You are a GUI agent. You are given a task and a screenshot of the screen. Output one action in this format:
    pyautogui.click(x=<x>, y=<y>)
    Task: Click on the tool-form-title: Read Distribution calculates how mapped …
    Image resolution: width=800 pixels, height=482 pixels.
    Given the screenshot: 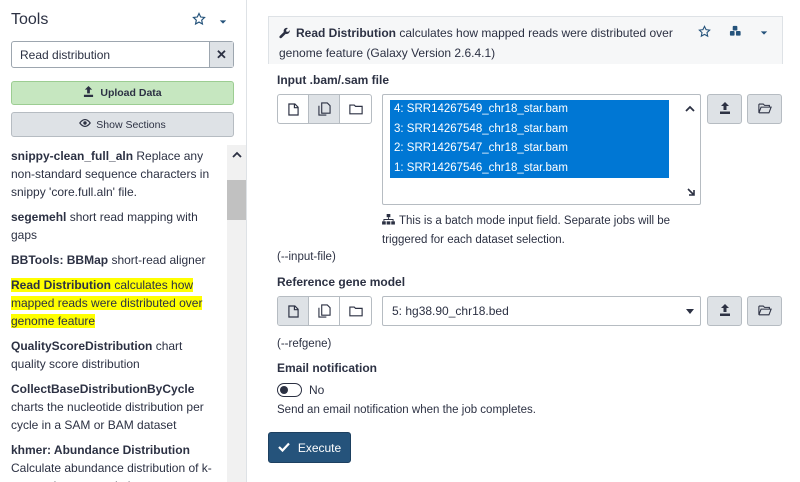 What is the action you would take?
    pyautogui.click(x=484, y=43)
    